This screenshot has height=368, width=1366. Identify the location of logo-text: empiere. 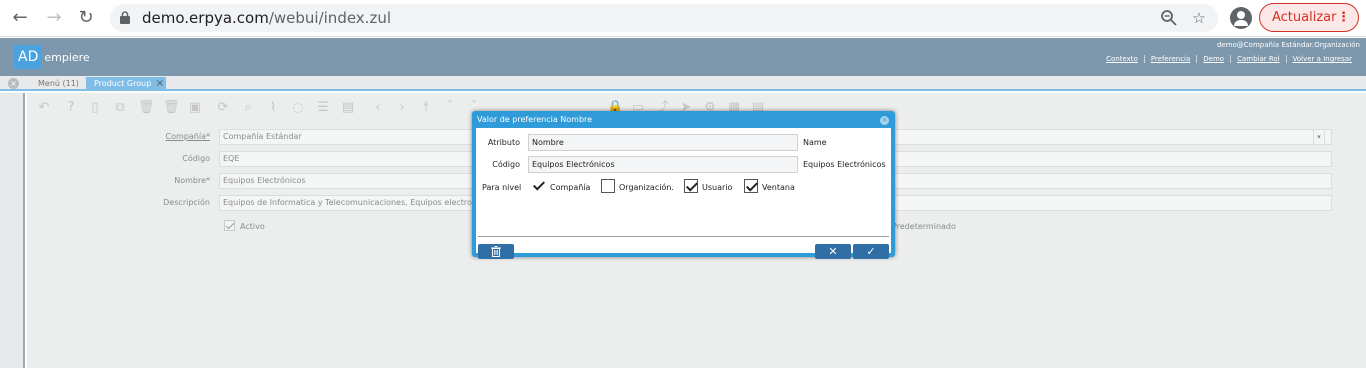
(67, 57).